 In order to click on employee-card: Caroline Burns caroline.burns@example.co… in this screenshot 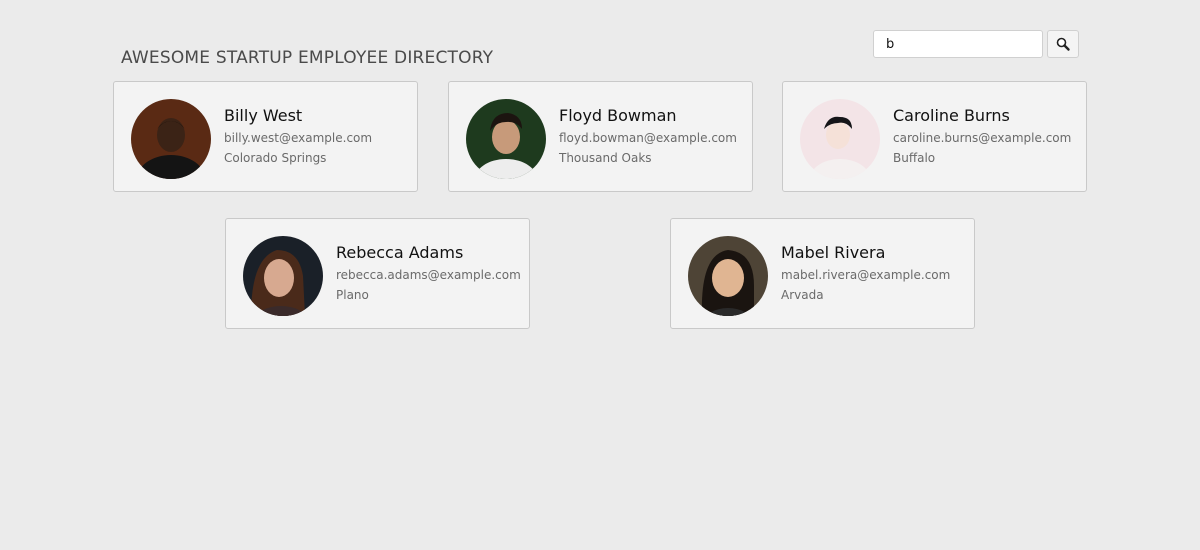, I will do `click(934, 136)`.